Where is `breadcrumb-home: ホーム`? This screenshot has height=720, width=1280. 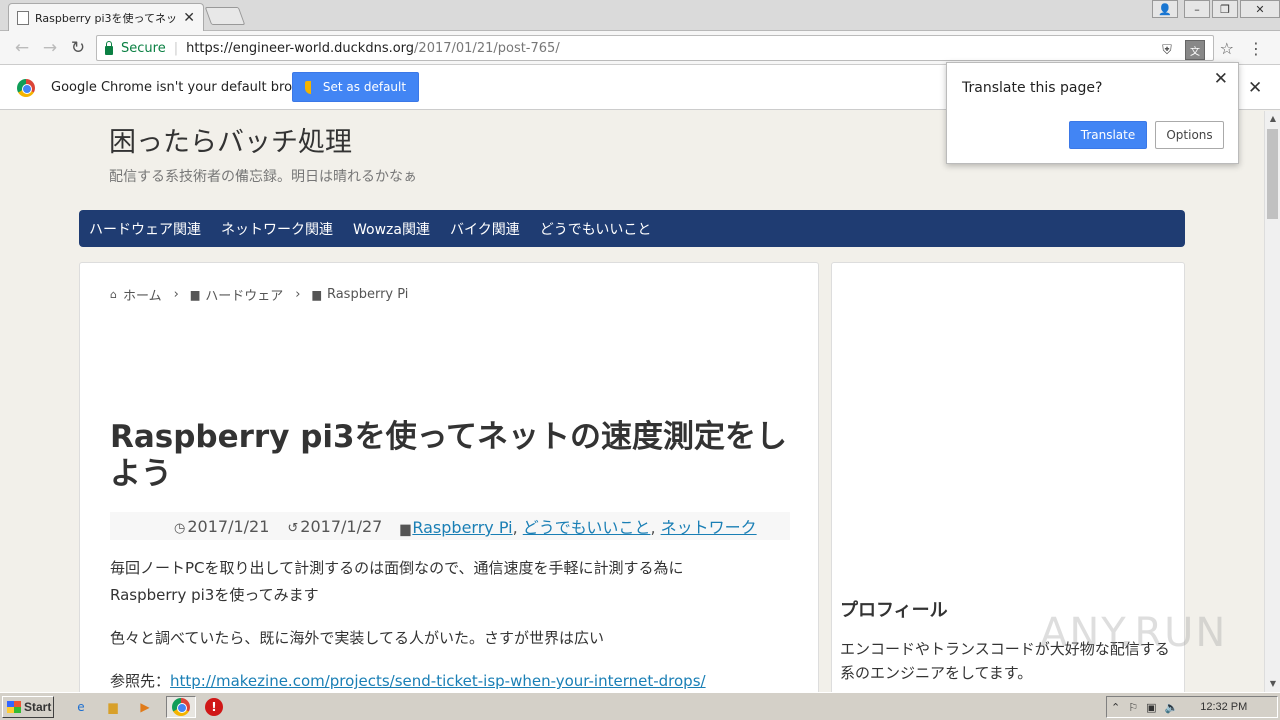 breadcrumb-home: ホーム is located at coordinates (142, 294).